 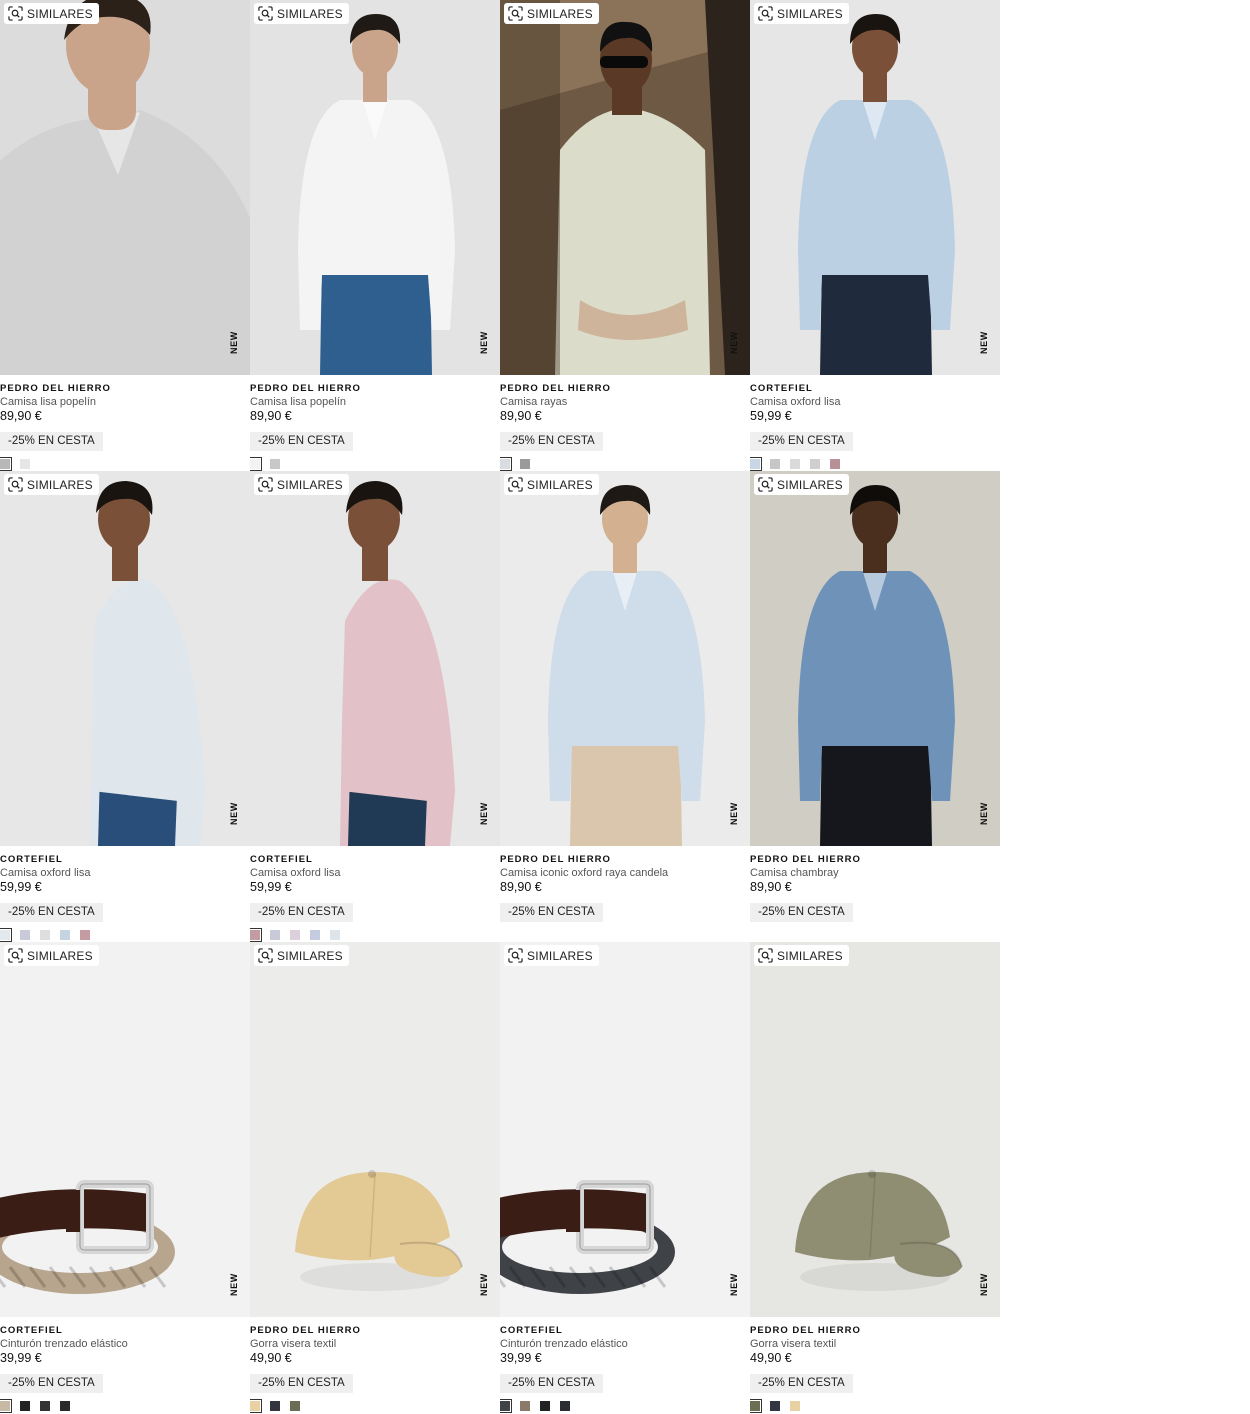 I want to click on product-name: Camisa chambray, so click(x=875, y=873).